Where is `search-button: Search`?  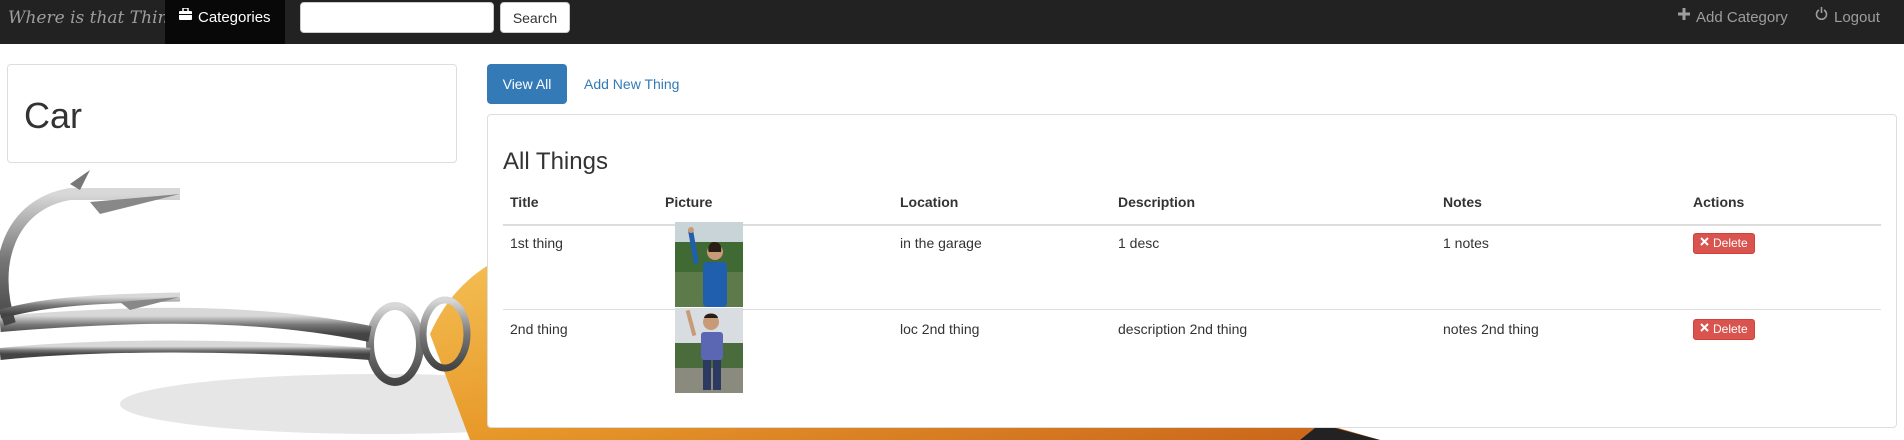
search-button: Search is located at coordinates (535, 17).